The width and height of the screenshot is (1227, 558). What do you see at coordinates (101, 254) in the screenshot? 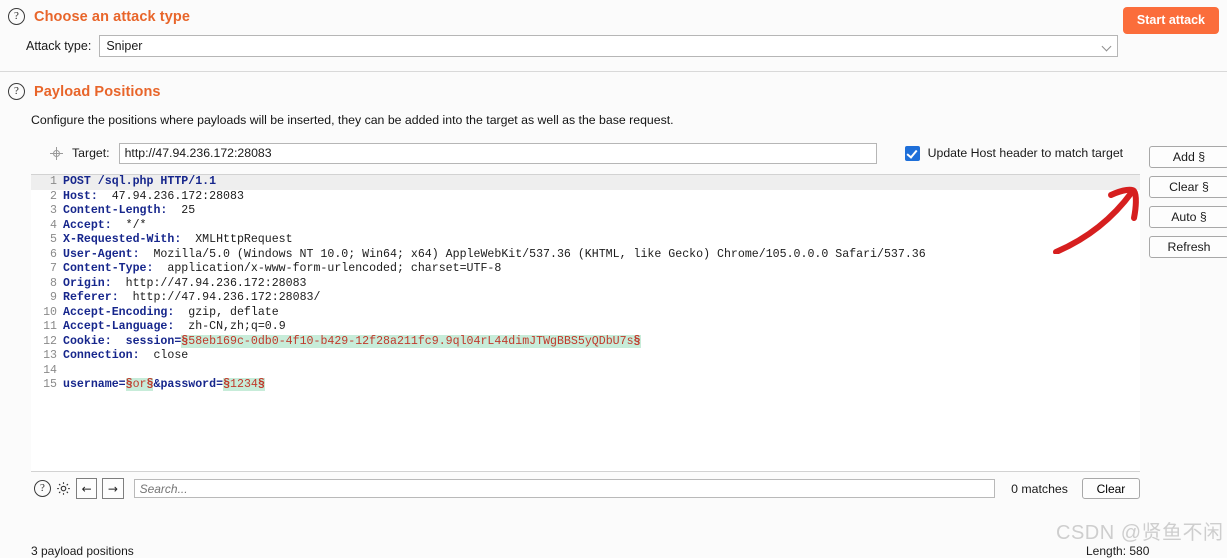
I see `code-token: User-Agent:` at bounding box center [101, 254].